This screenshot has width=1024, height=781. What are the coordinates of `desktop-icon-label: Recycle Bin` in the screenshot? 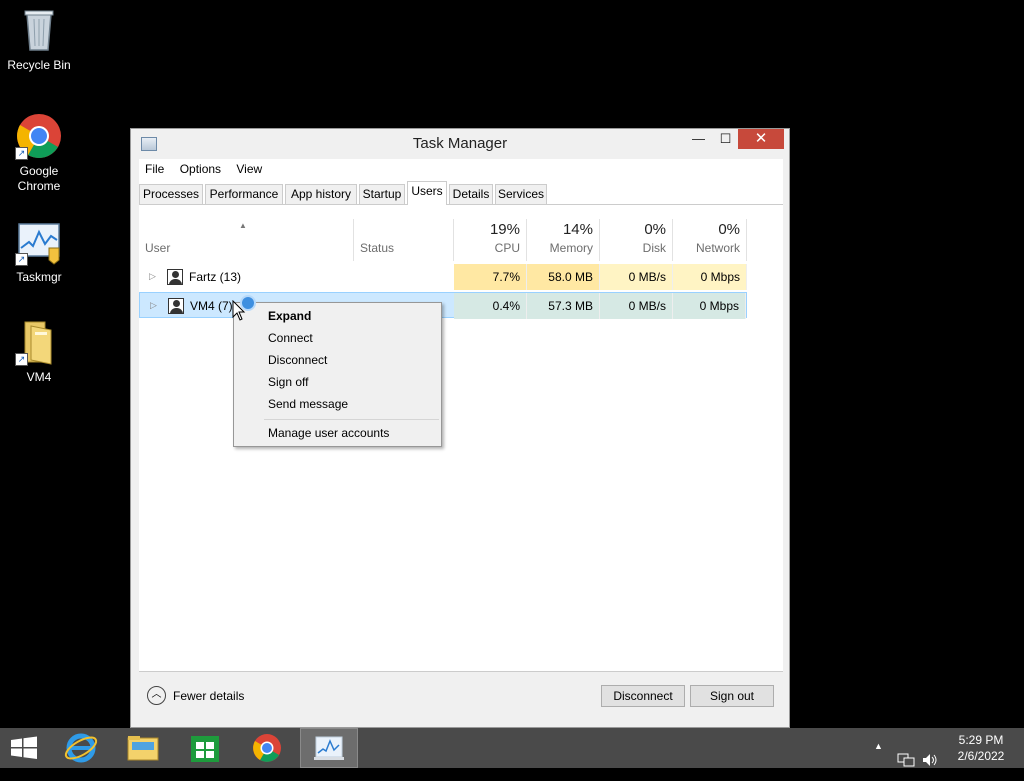 It's located at (39, 65).